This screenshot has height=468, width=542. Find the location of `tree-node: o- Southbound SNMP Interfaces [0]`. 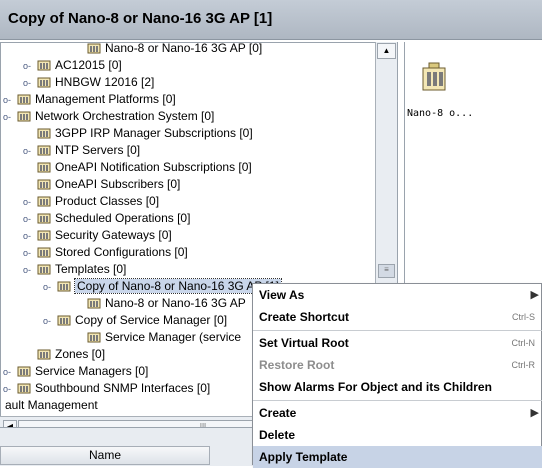

tree-node: o- Southbound SNMP Interfaces [0] is located at coordinates (106, 388).